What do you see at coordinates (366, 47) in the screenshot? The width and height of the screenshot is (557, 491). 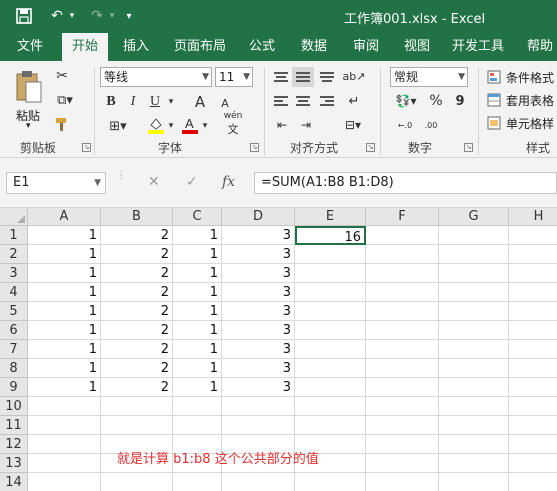 I see `tab-review: 审阅` at bounding box center [366, 47].